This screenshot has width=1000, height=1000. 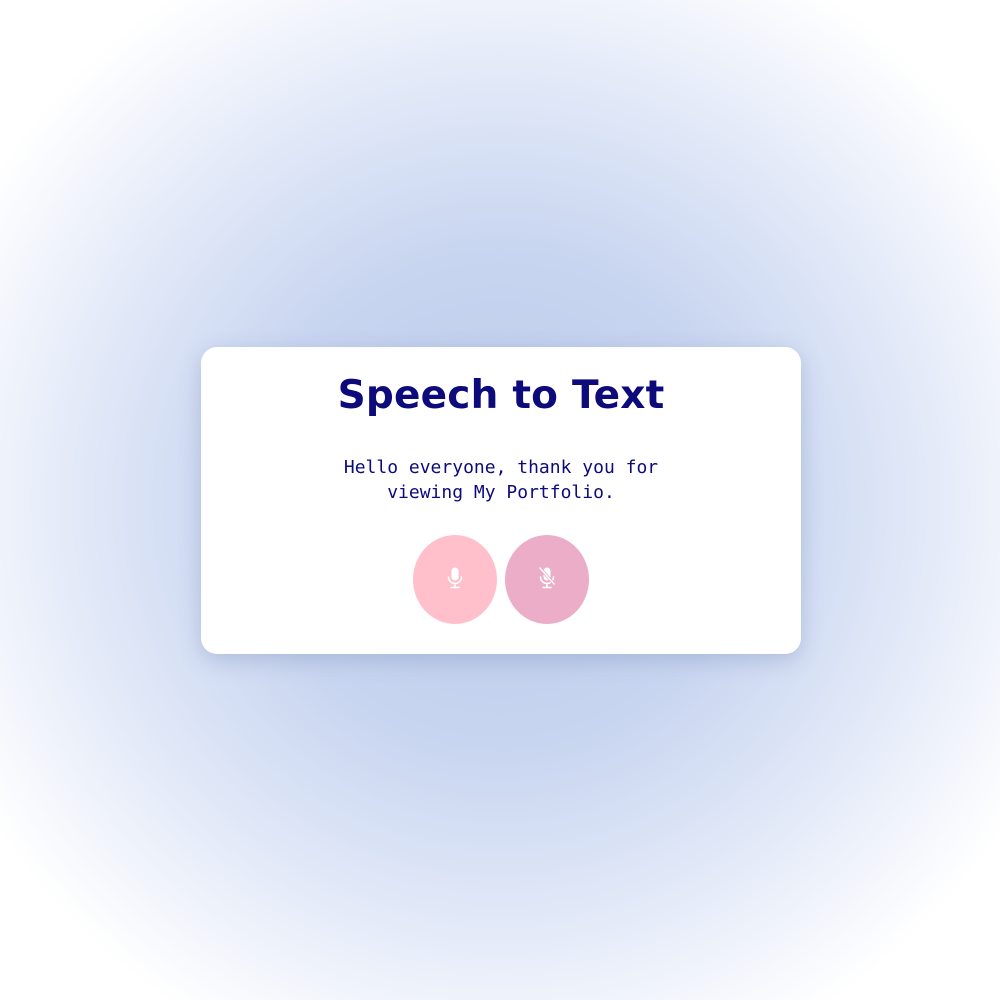 I want to click on controls, so click(x=501, y=579).